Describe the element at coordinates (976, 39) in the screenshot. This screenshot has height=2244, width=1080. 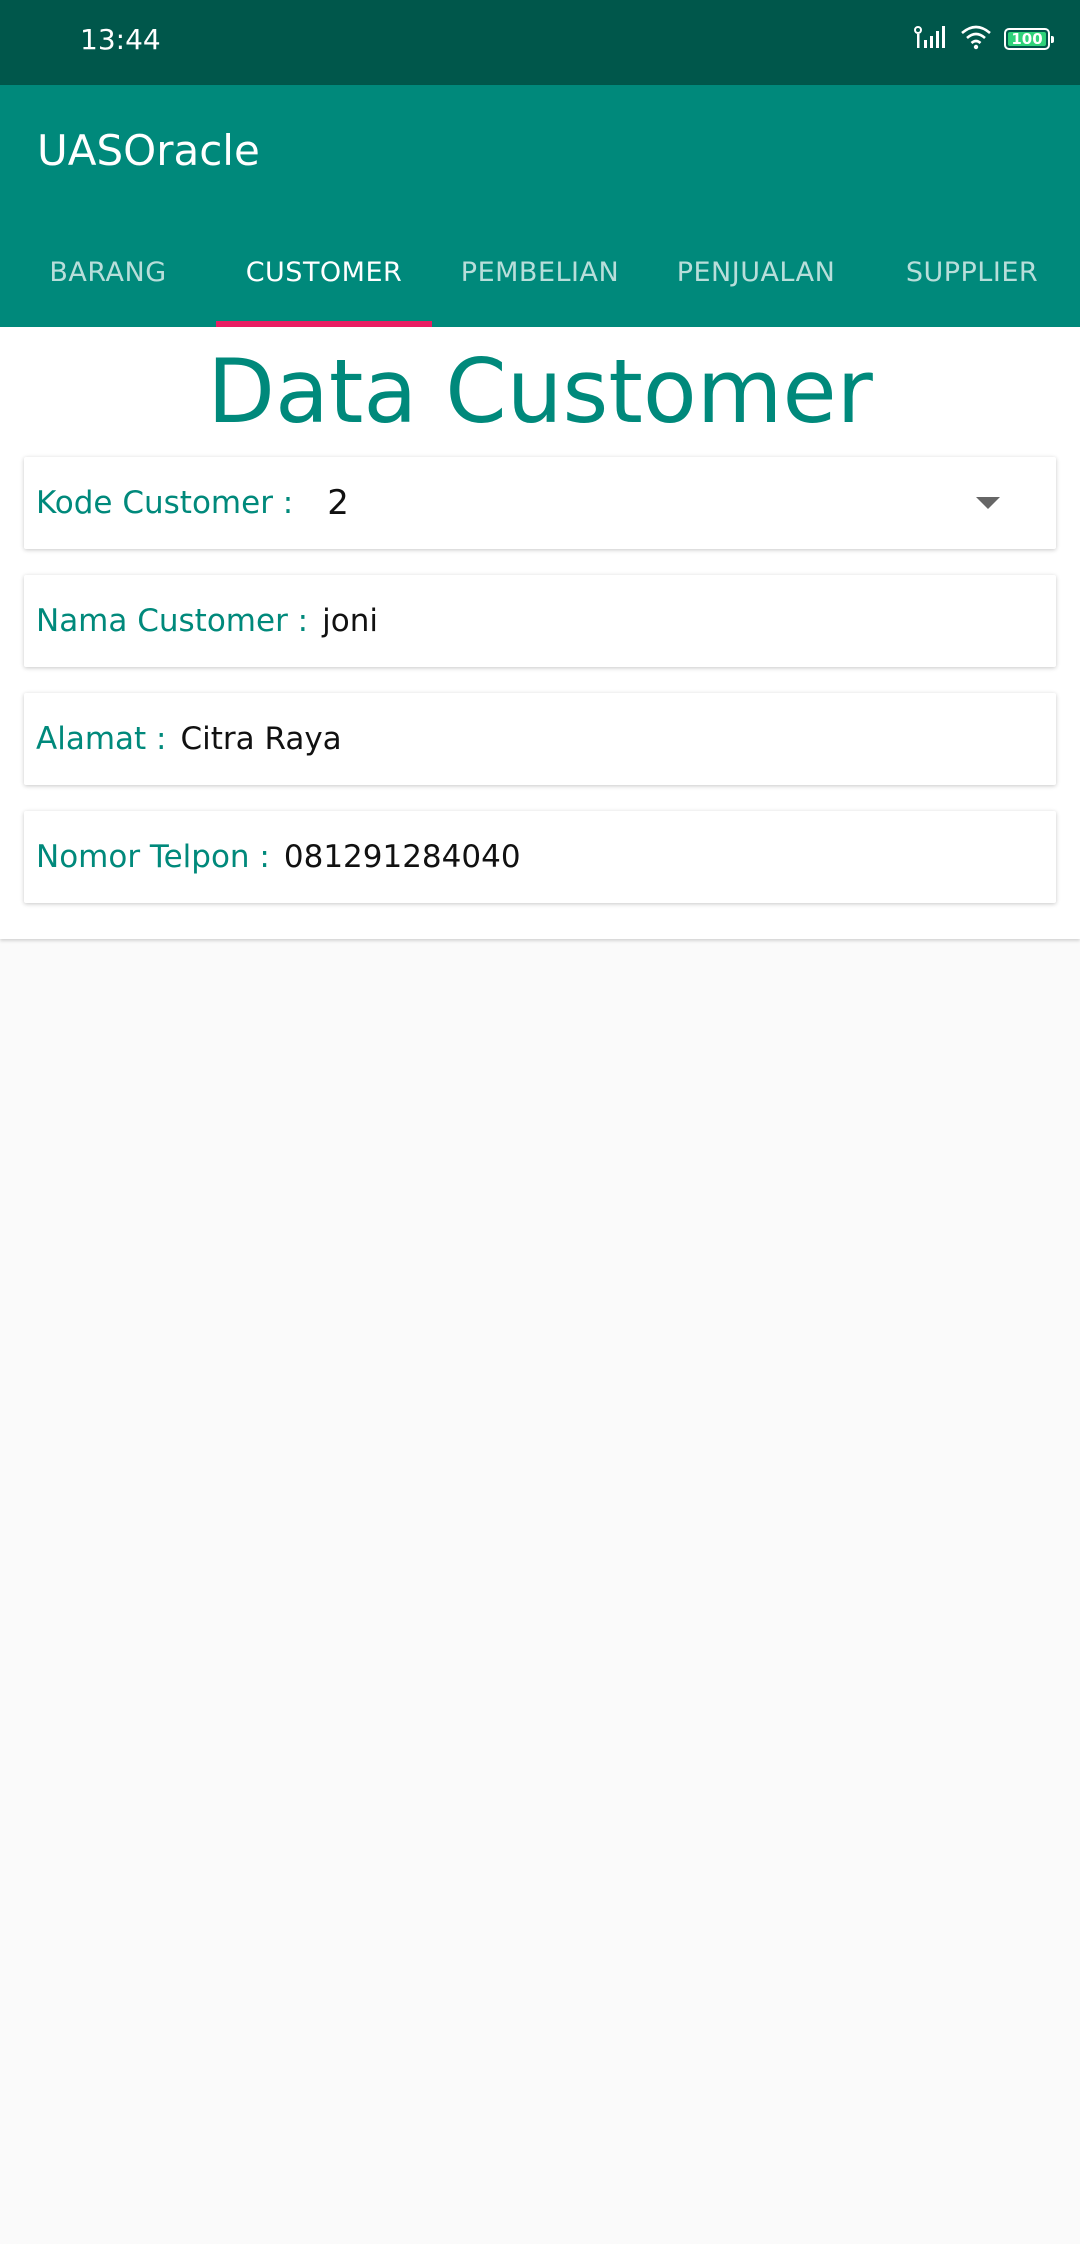
I see `wifi-icon` at that location.